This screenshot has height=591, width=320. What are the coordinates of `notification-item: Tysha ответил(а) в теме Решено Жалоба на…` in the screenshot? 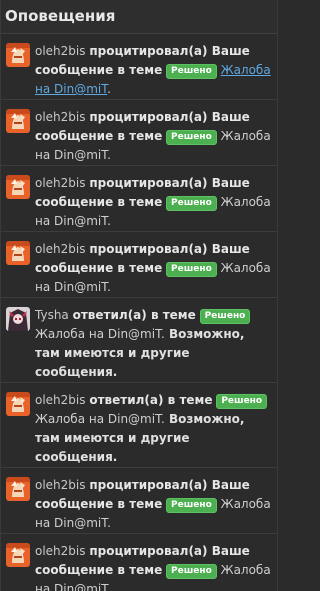 It's located at (139, 340).